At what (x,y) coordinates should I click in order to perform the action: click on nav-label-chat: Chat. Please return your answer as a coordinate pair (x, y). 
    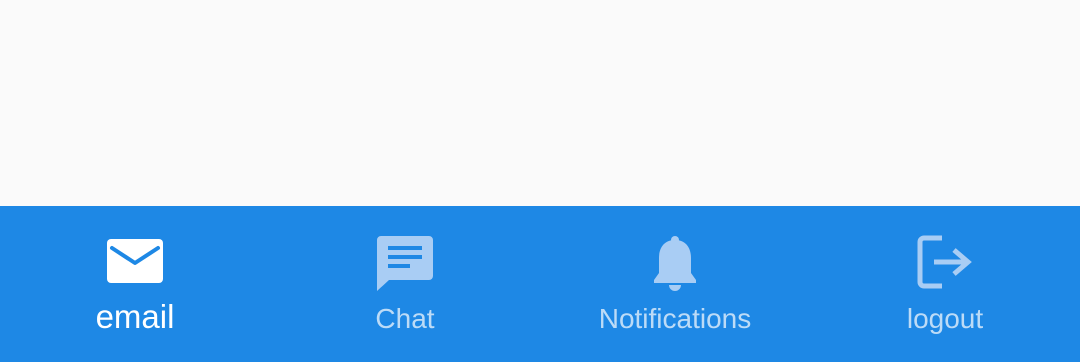
    Looking at the image, I should click on (405, 318).